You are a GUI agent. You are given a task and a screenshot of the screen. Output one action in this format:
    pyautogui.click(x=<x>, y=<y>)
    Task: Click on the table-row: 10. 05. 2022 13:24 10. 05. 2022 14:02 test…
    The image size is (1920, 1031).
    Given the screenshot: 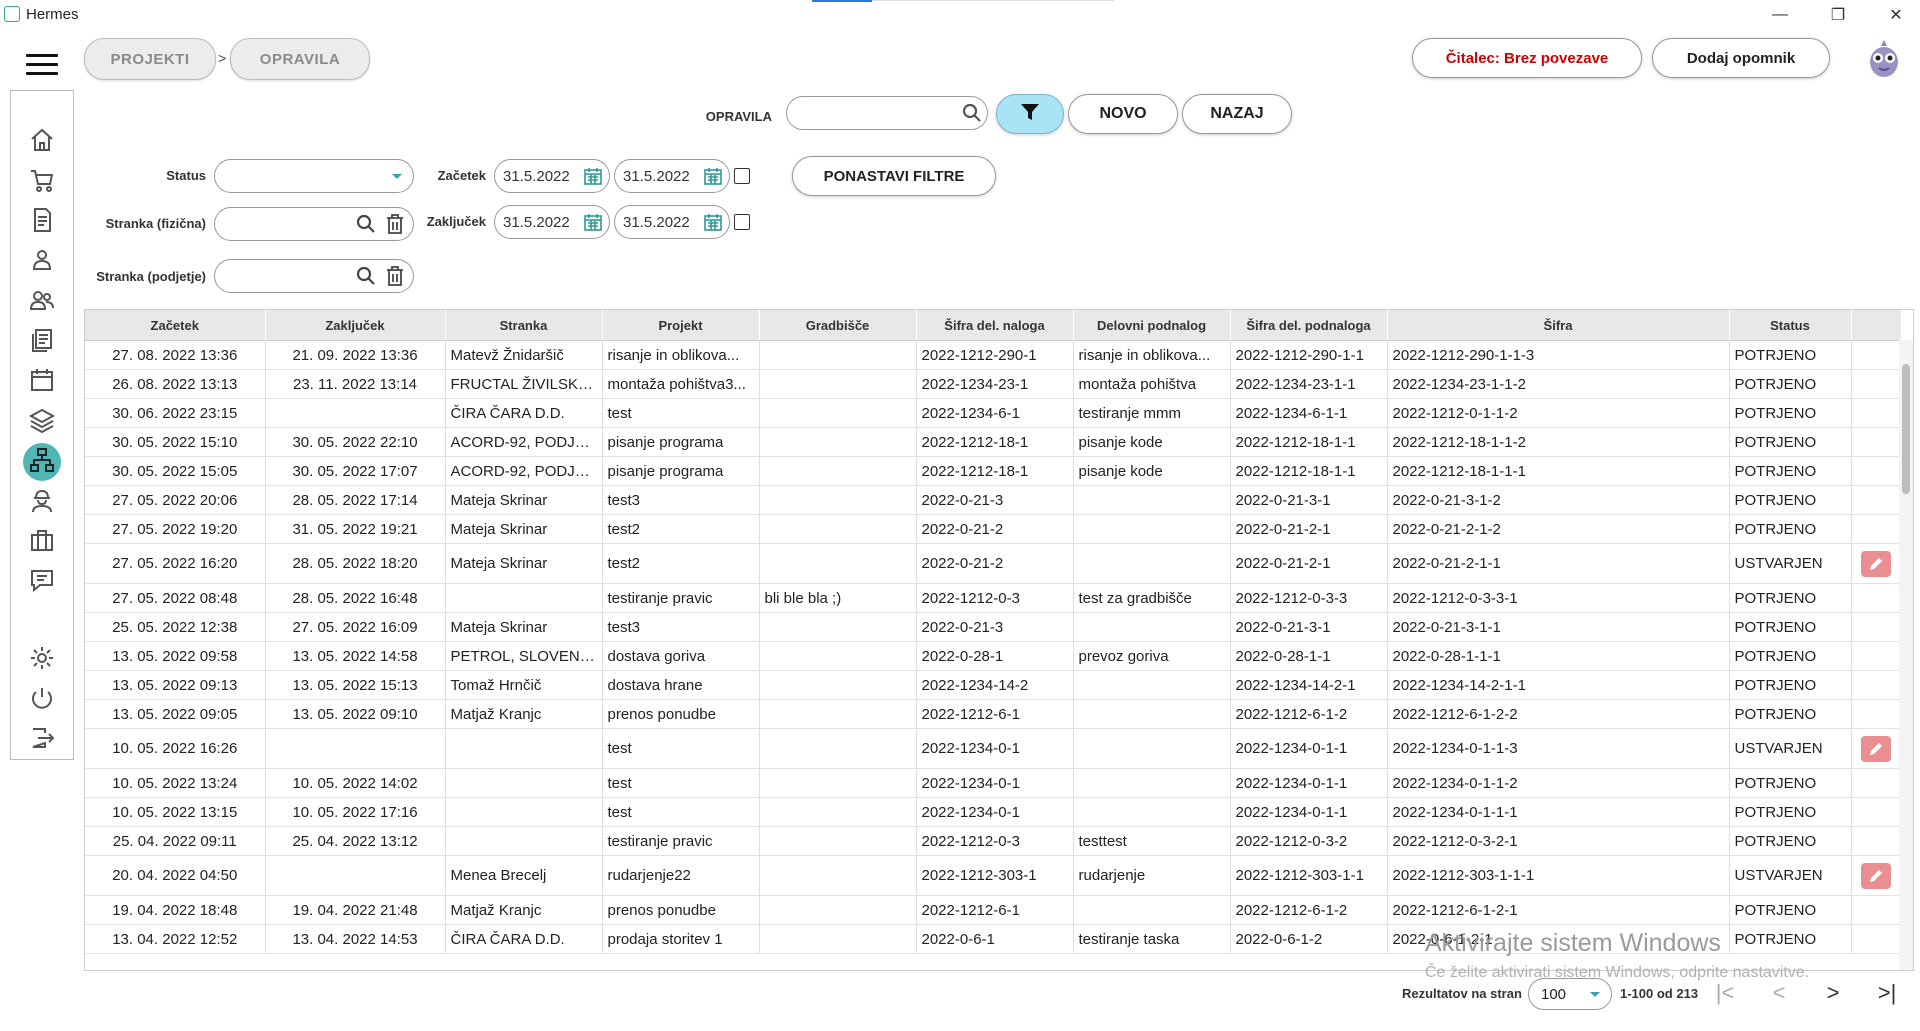 What is the action you would take?
    pyautogui.click(x=993, y=783)
    